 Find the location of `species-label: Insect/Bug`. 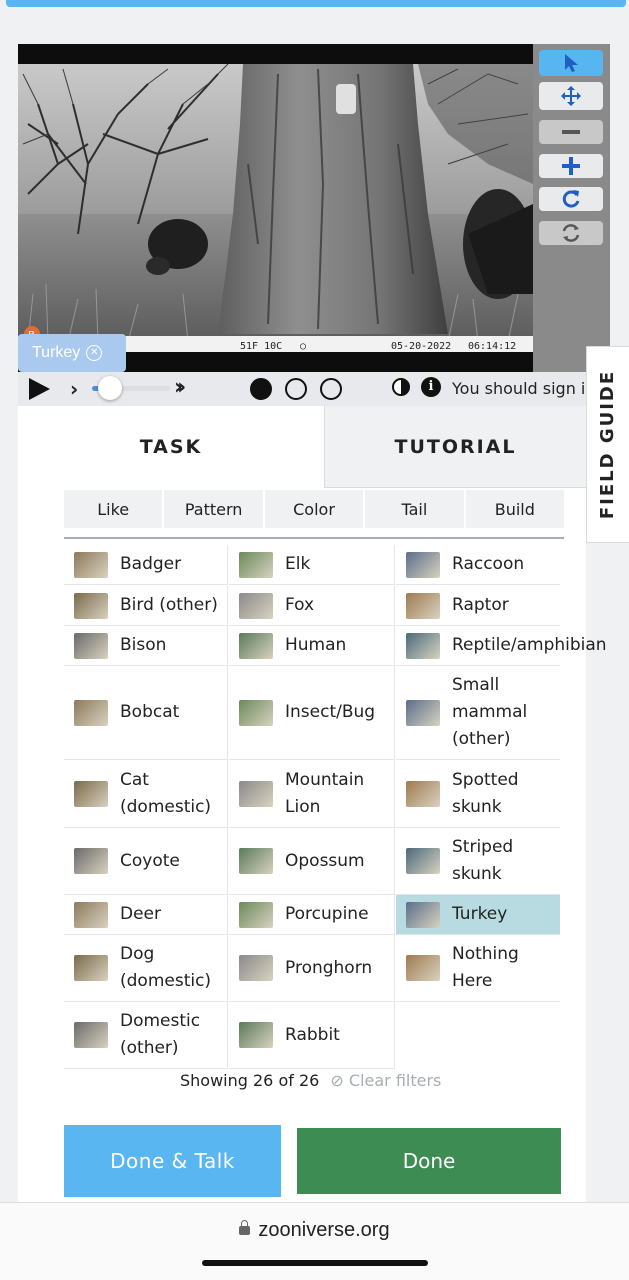

species-label: Insect/Bug is located at coordinates (330, 712).